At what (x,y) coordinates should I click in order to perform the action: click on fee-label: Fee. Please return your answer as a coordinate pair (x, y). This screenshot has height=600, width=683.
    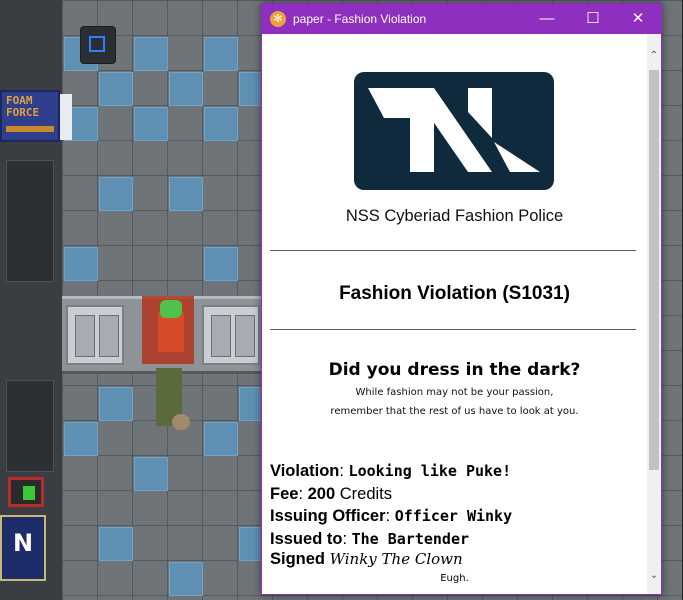
    Looking at the image, I should click on (284, 494).